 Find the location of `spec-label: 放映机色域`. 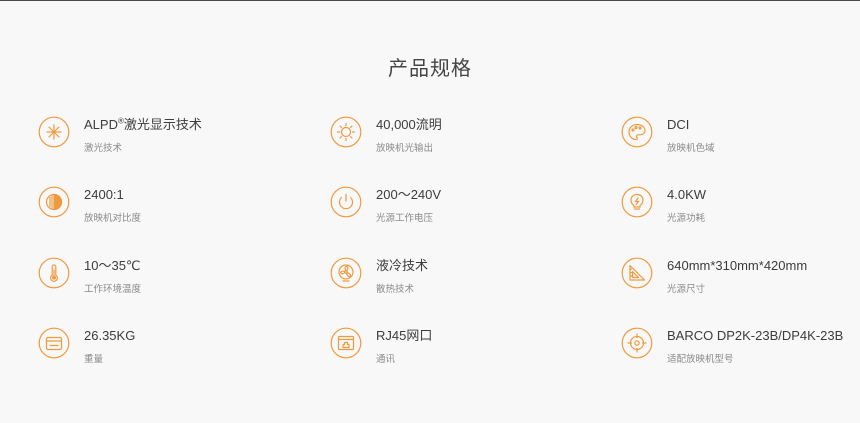

spec-label: 放映机色域 is located at coordinates (691, 148).